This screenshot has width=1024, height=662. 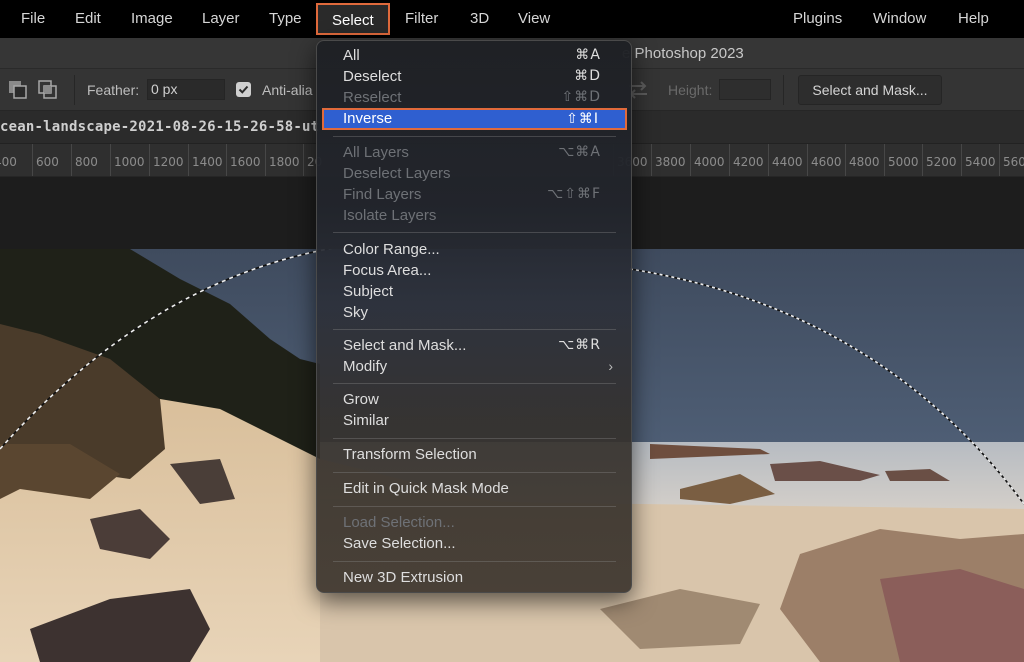 I want to click on shortcut-label: ⌘A, so click(x=588, y=55).